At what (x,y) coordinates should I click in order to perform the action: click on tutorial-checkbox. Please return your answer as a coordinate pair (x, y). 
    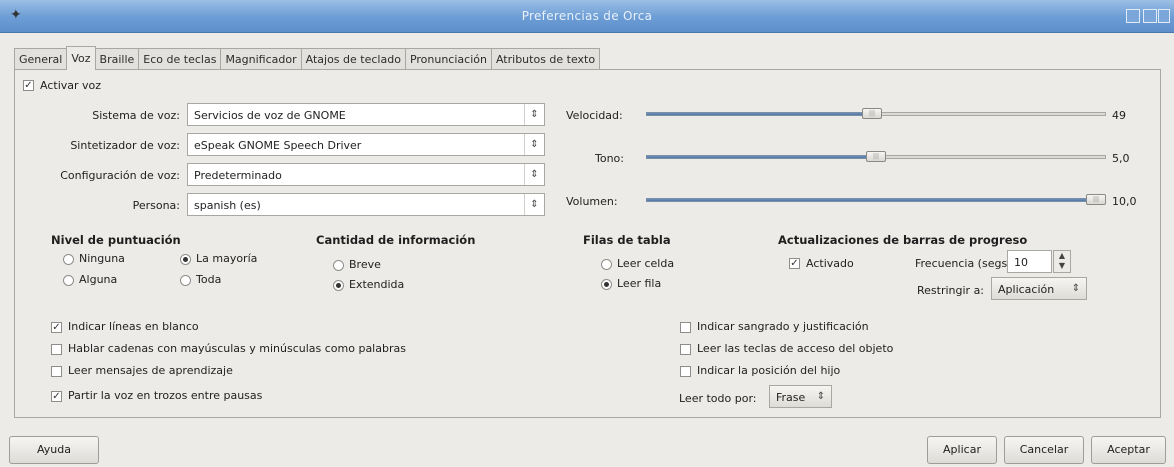
    Looking at the image, I should click on (56, 371).